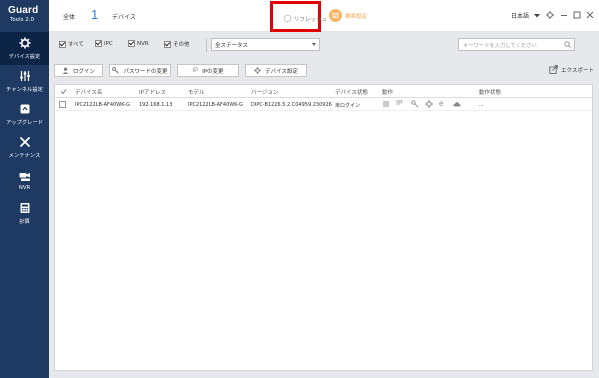 The image size is (599, 378). I want to click on sidebar-item-maintenance: メンテナンス, so click(24, 147).